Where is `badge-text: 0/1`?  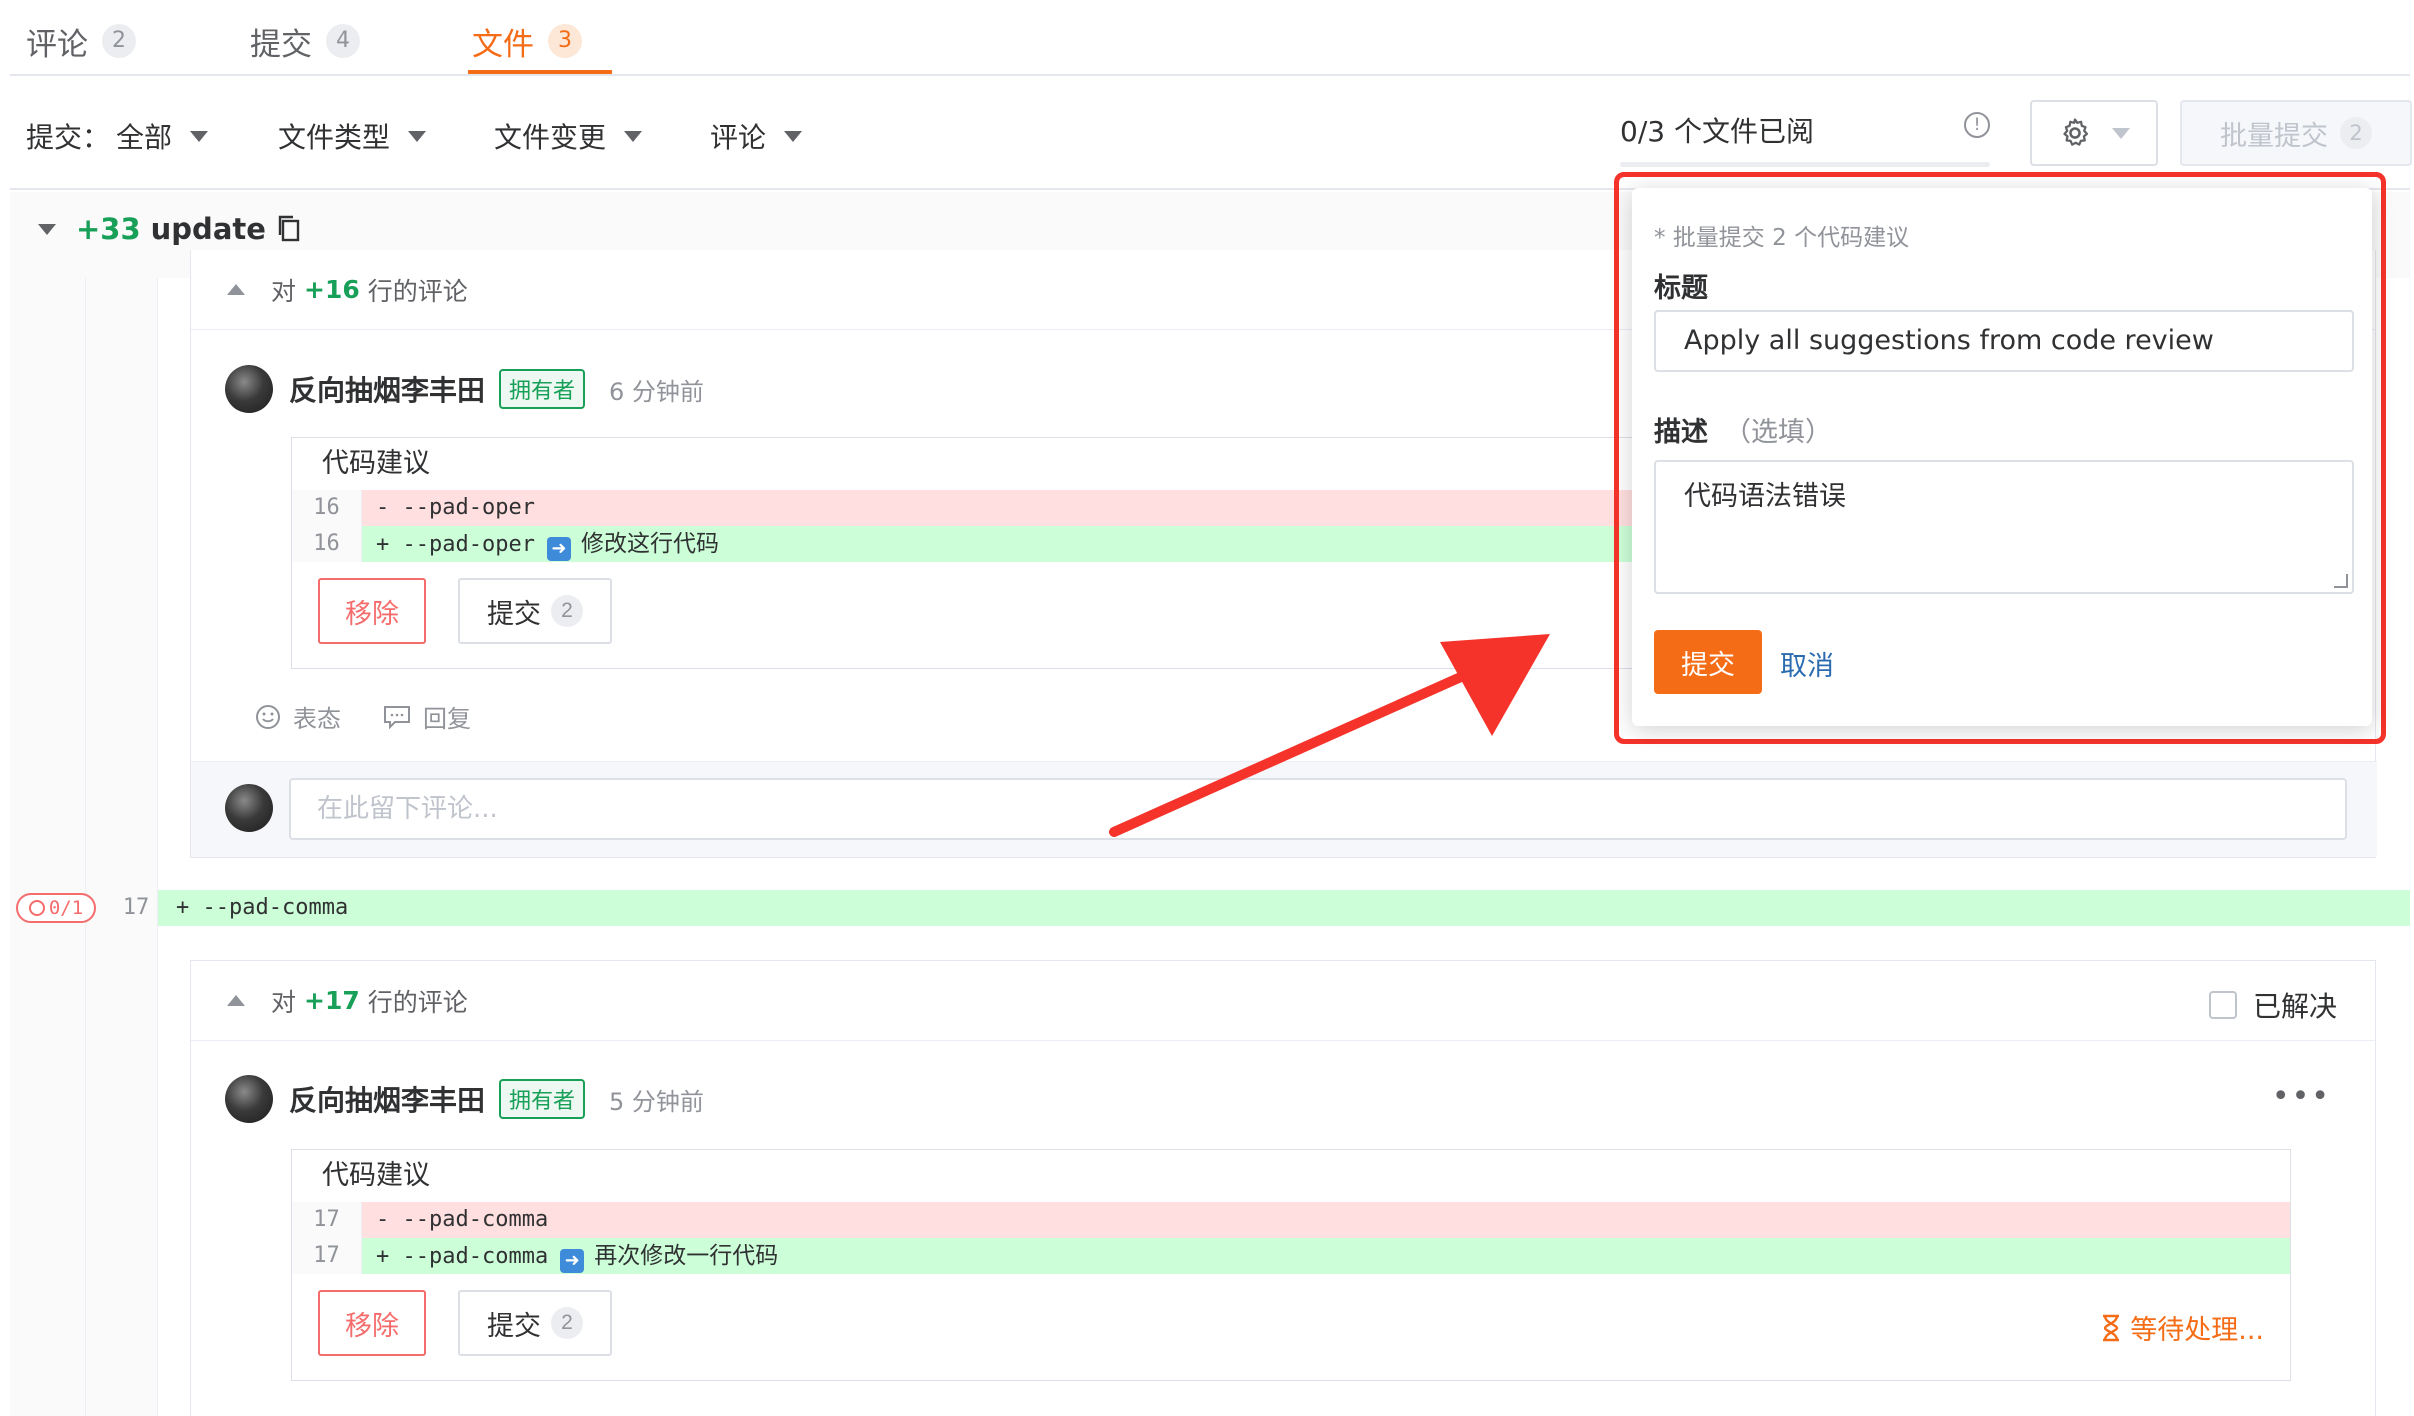 badge-text: 0/1 is located at coordinates (66, 908).